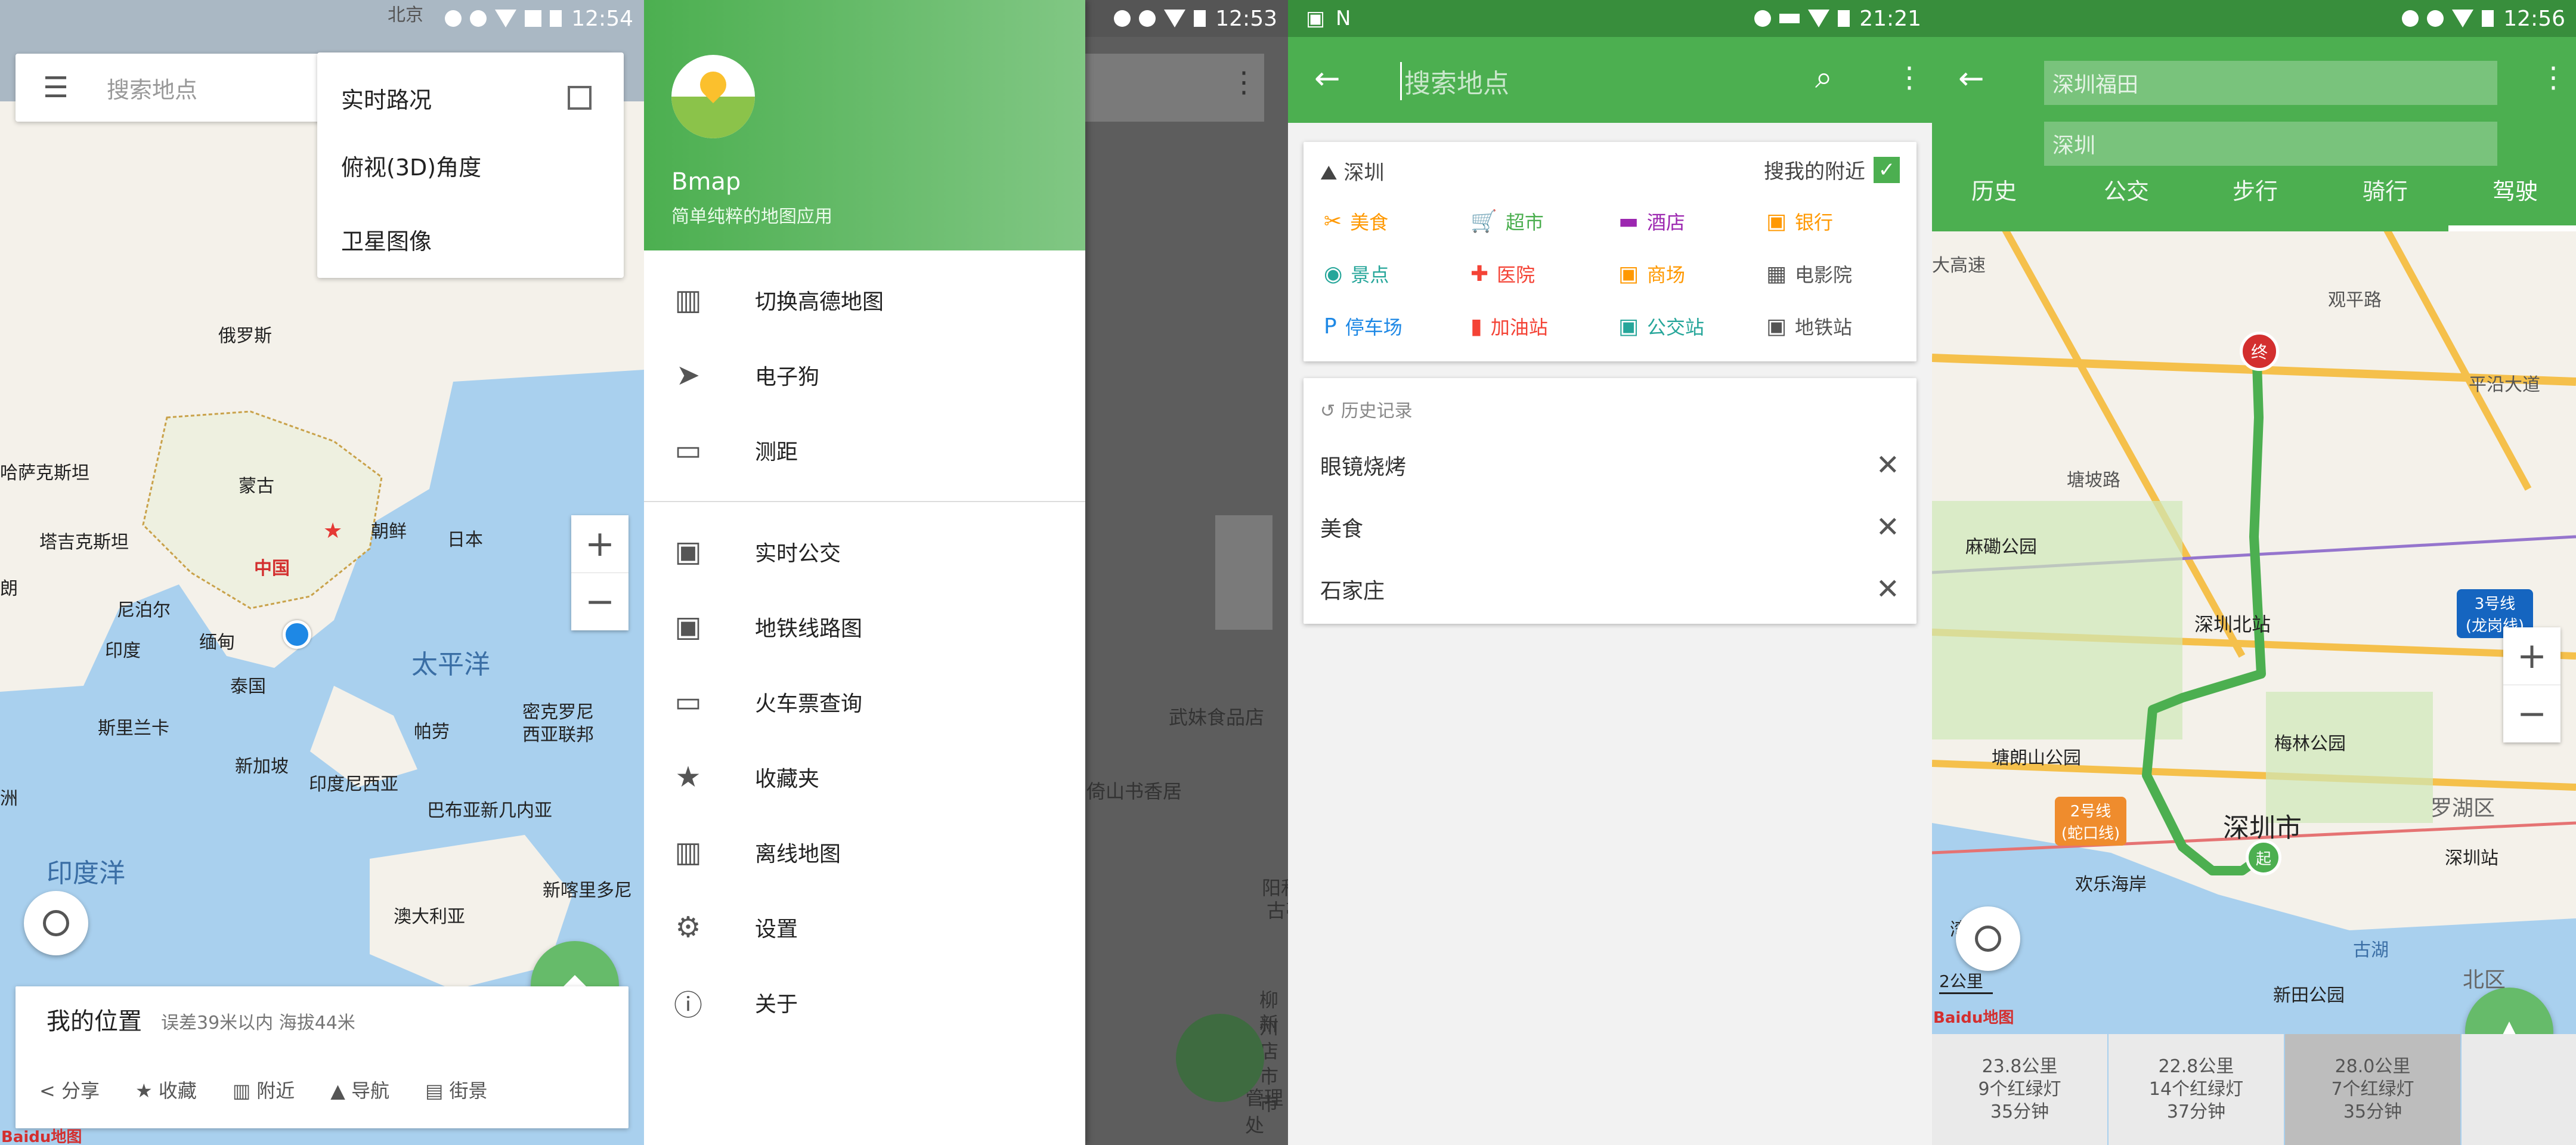 Image resolution: width=2576 pixels, height=1145 pixels. I want to click on search-input: 搜索地点, so click(1454, 81).